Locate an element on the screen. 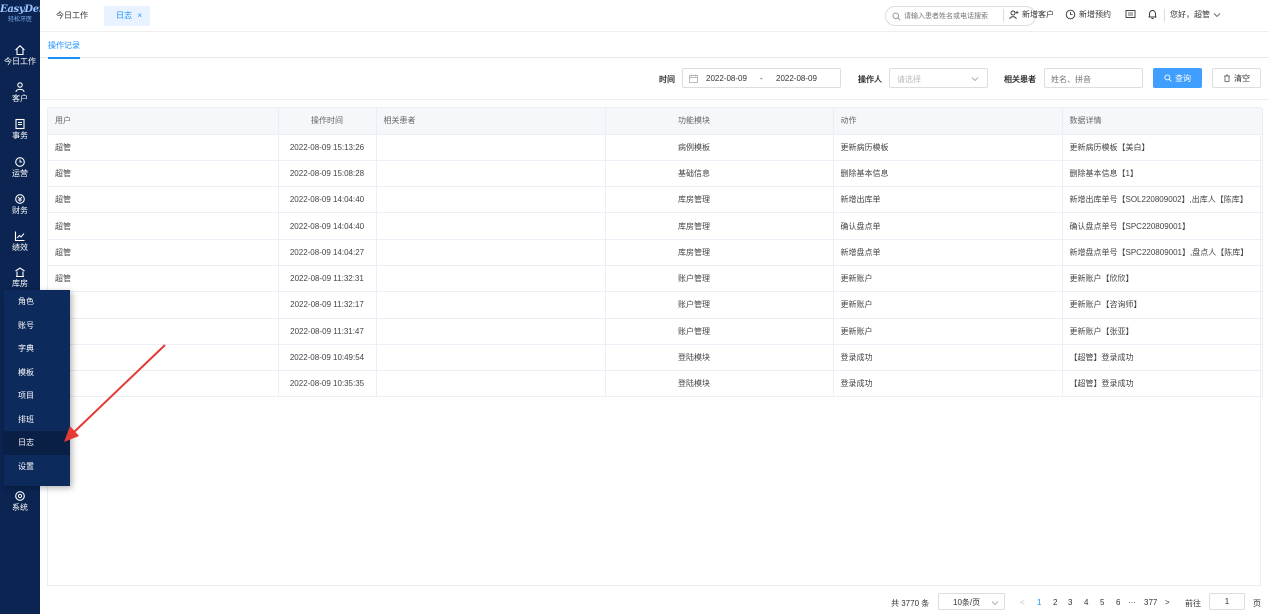 The width and height of the screenshot is (1269, 614). cell-action: 确认盘点单 is located at coordinates (948, 226).